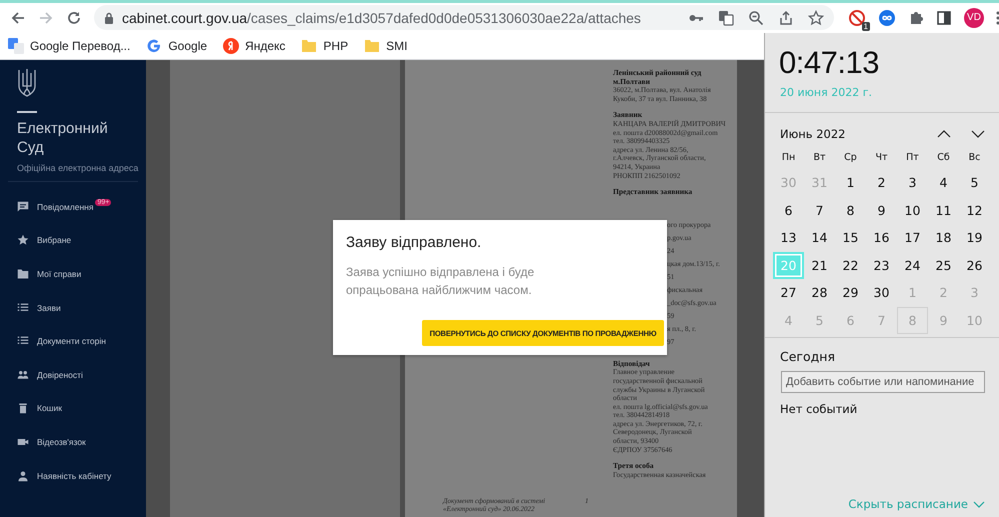 The height and width of the screenshot is (517, 999). Describe the element at coordinates (386, 46) in the screenshot. I see `bookmark-item: SMI` at that location.